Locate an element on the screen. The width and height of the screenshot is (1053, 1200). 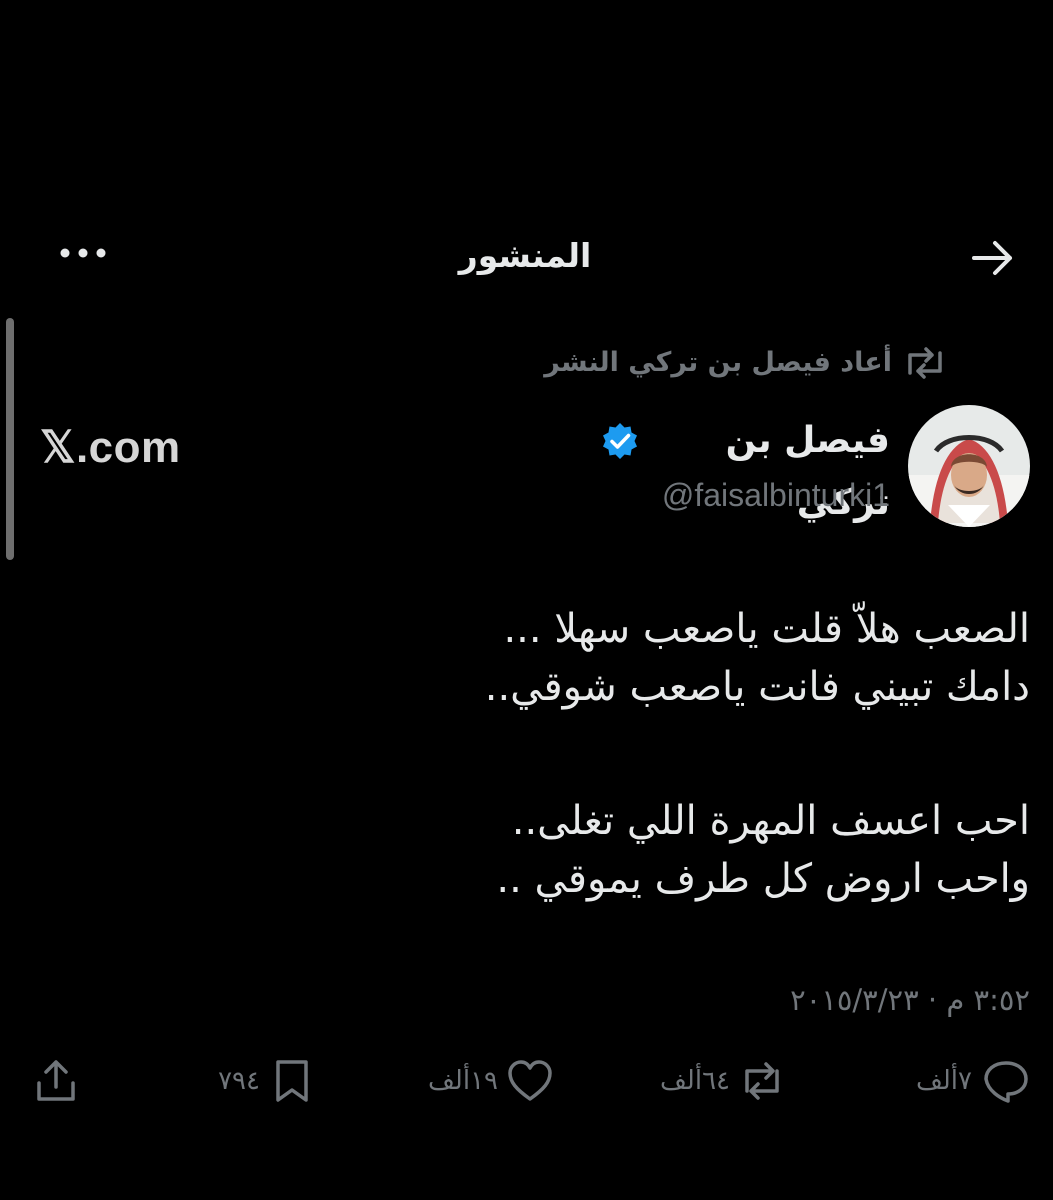
tweet-text-line: دامك تبيني فانت ياصعب شوقي.. is located at coordinates (757, 687).